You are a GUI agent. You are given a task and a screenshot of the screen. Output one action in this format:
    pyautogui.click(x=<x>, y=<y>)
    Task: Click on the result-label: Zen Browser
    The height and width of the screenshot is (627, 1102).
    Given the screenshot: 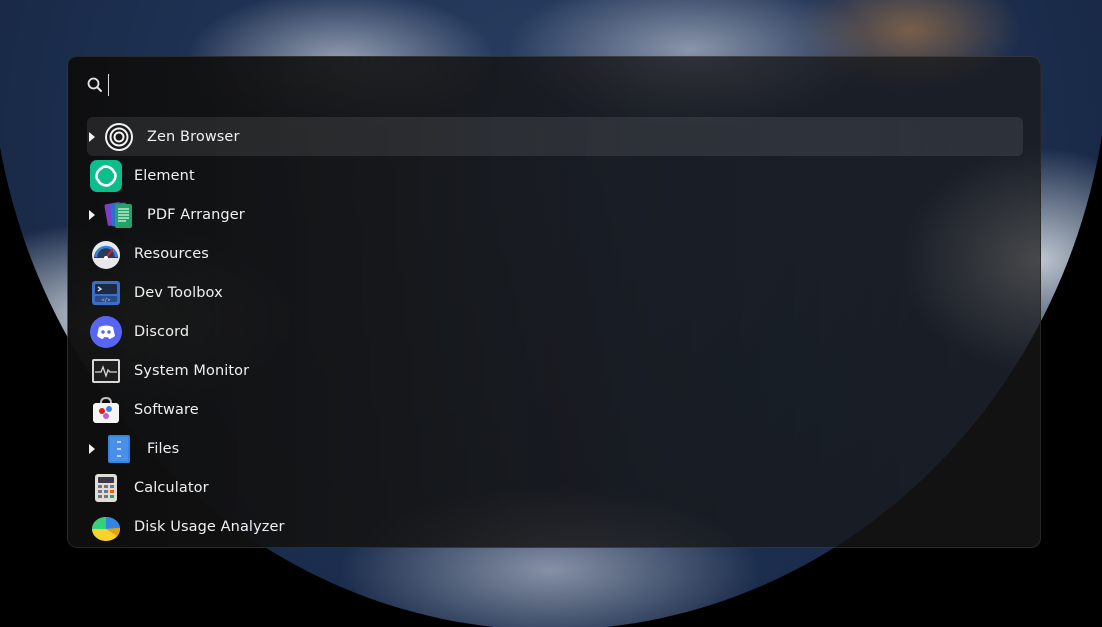 What is the action you would take?
    pyautogui.click(x=193, y=136)
    